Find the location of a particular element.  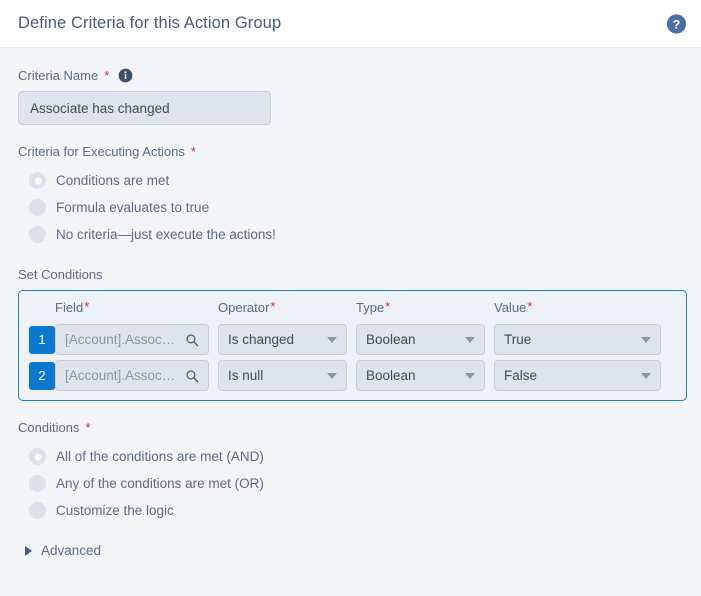

panel-header: Define Criteria for this Action Group ? is located at coordinates (350, 24).